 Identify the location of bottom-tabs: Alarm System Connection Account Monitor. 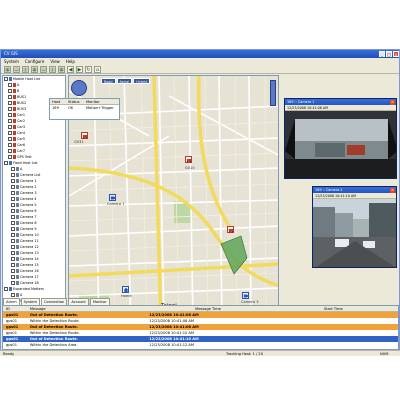
(56, 301).